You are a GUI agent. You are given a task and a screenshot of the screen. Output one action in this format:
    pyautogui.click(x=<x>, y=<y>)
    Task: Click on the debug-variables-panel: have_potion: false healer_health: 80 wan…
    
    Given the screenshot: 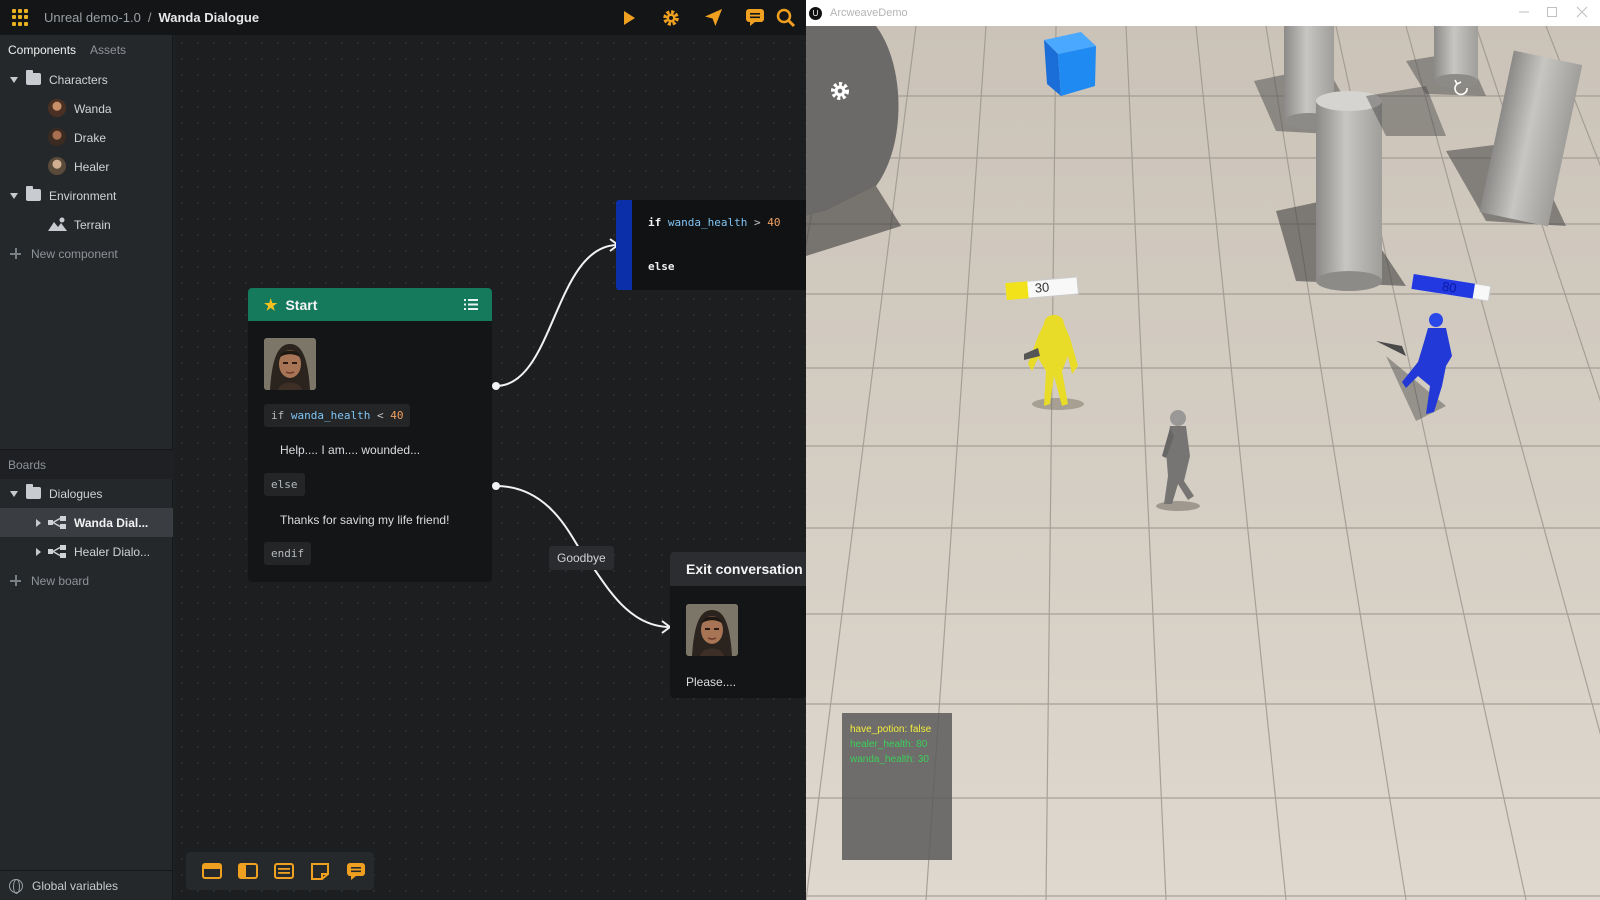 What is the action you would take?
    pyautogui.click(x=897, y=786)
    